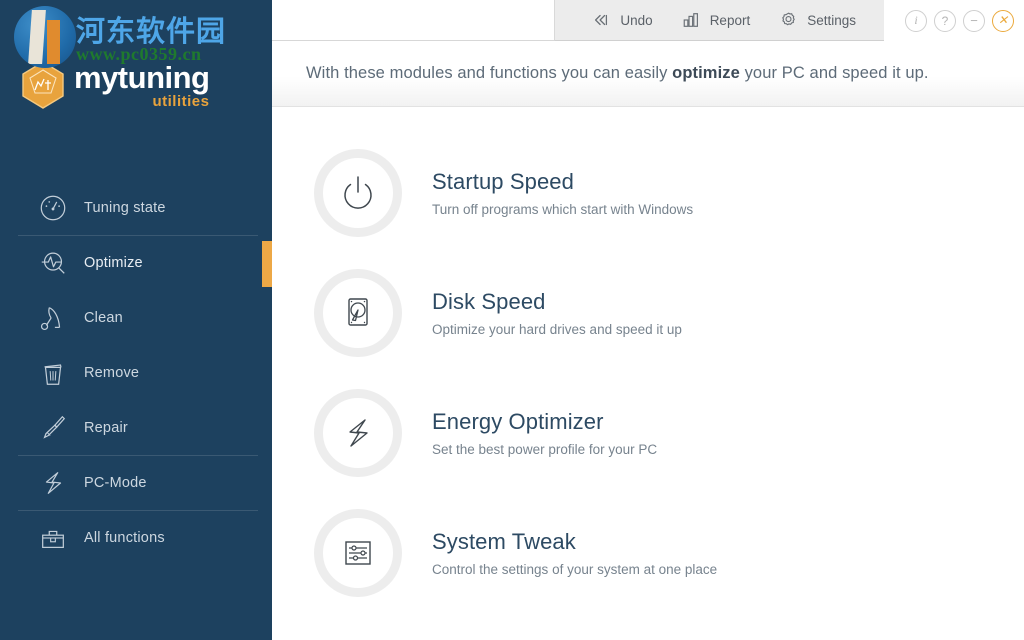 The height and width of the screenshot is (640, 1024). Describe the element at coordinates (503, 181) in the screenshot. I see `module-title: Startup Speed` at that location.